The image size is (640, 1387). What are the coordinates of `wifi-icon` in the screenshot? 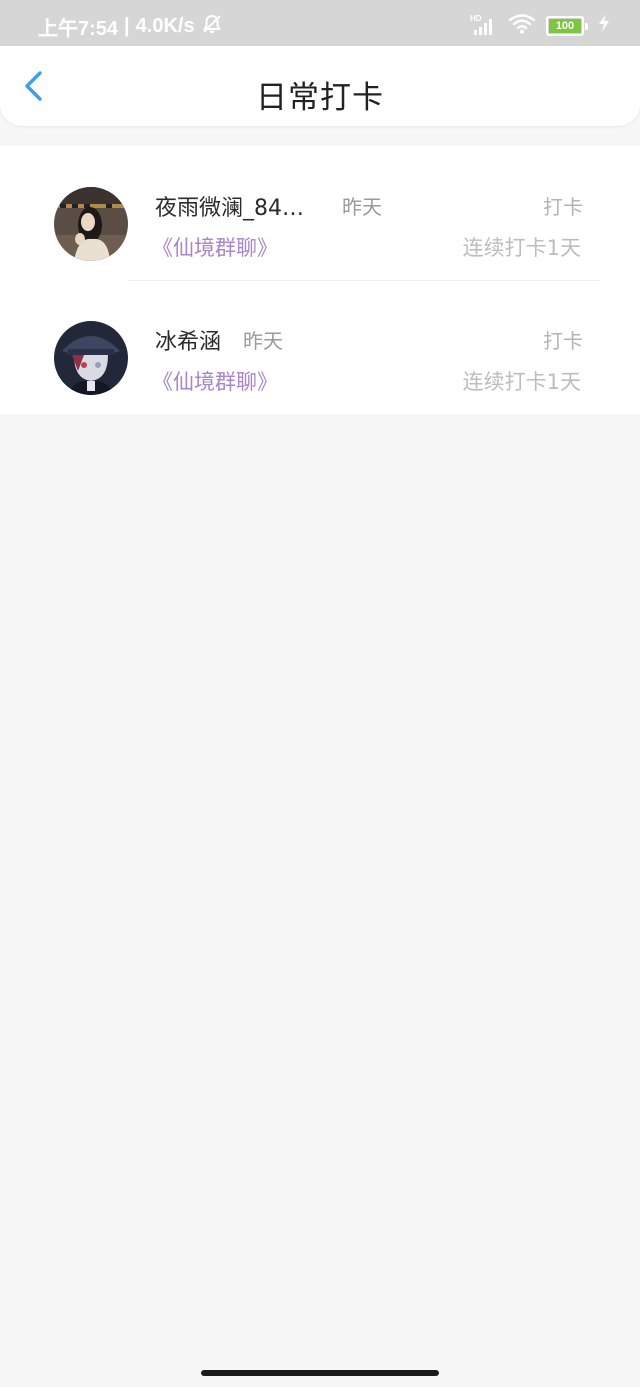 It's located at (522, 26).